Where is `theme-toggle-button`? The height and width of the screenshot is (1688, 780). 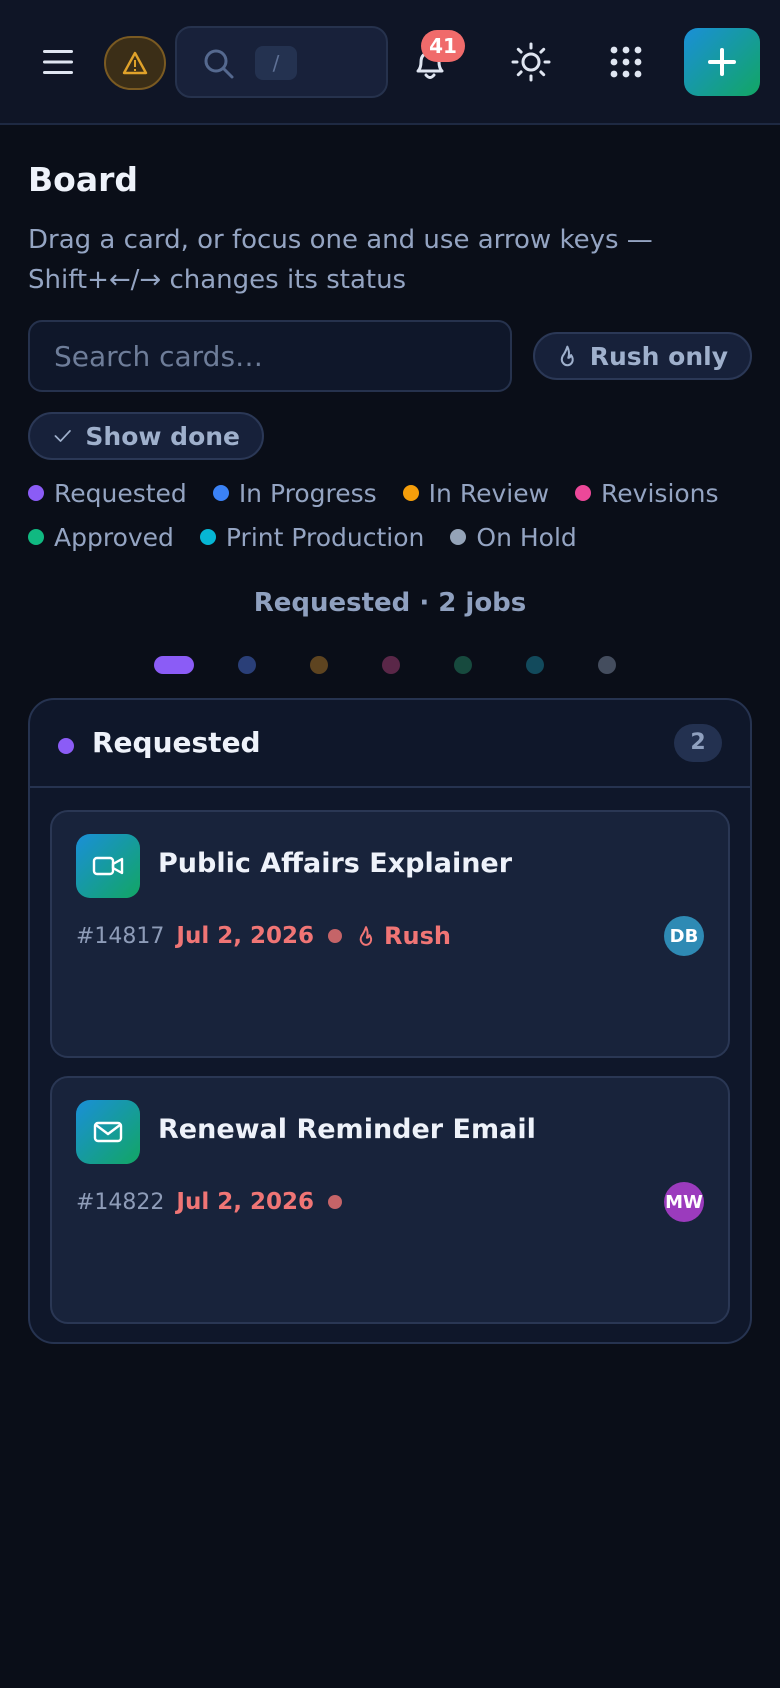
theme-toggle-button is located at coordinates (531, 62).